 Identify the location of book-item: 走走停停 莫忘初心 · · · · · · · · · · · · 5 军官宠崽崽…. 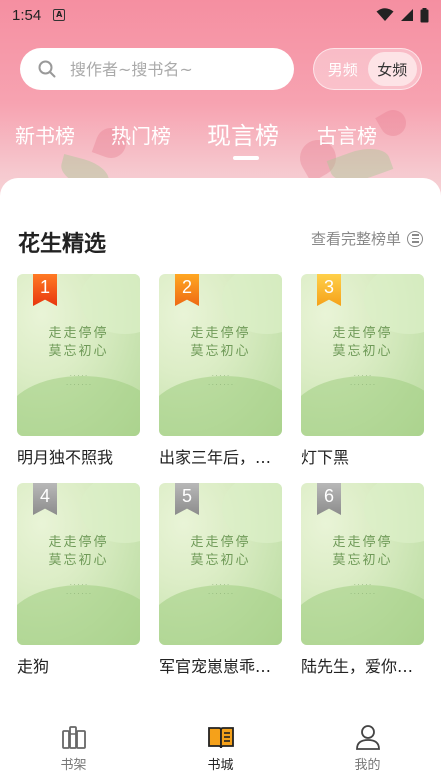
(220, 580).